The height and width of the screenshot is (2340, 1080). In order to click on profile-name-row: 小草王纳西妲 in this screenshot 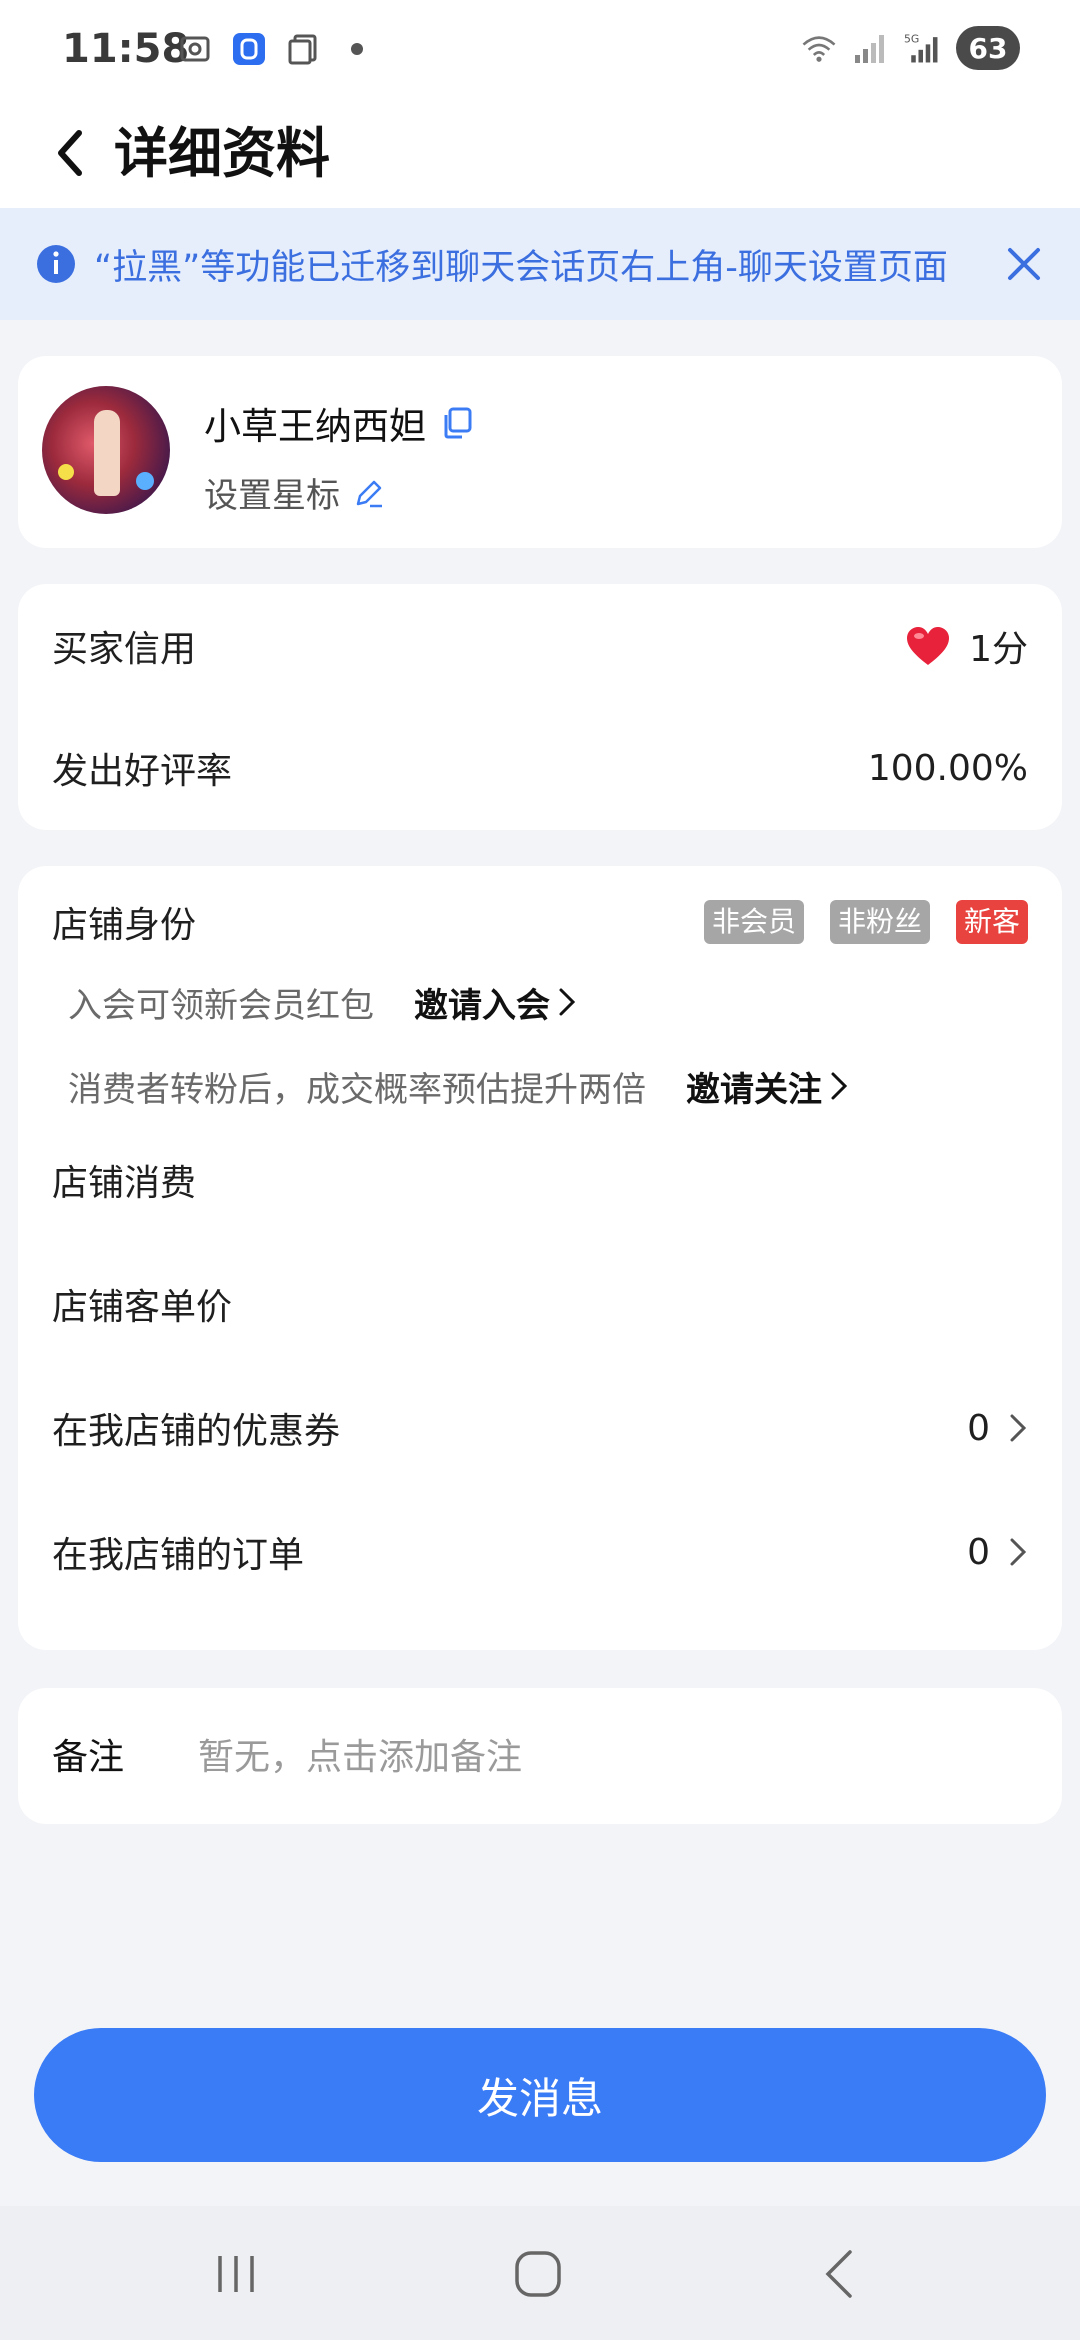, I will do `click(339, 423)`.